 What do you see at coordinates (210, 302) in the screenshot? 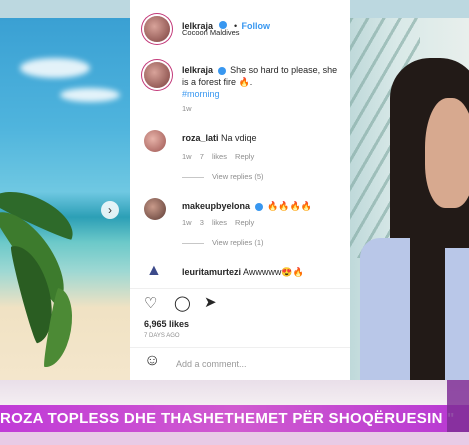
I see `share-icon: ➤` at bounding box center [210, 302].